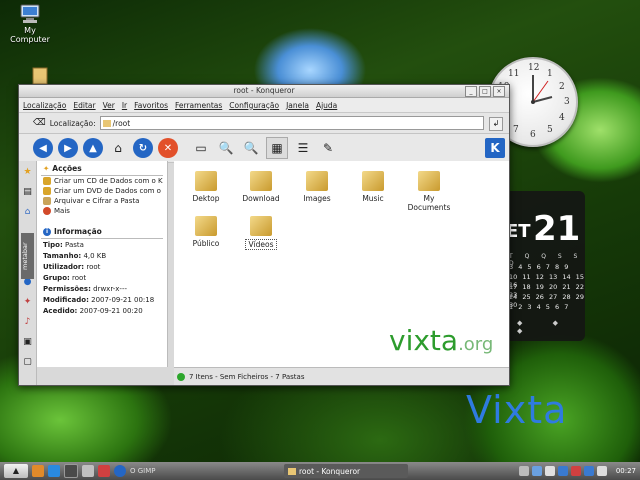 The height and width of the screenshot is (480, 640). Describe the element at coordinates (124, 105) in the screenshot. I see `menu-ir: Ir` at that location.